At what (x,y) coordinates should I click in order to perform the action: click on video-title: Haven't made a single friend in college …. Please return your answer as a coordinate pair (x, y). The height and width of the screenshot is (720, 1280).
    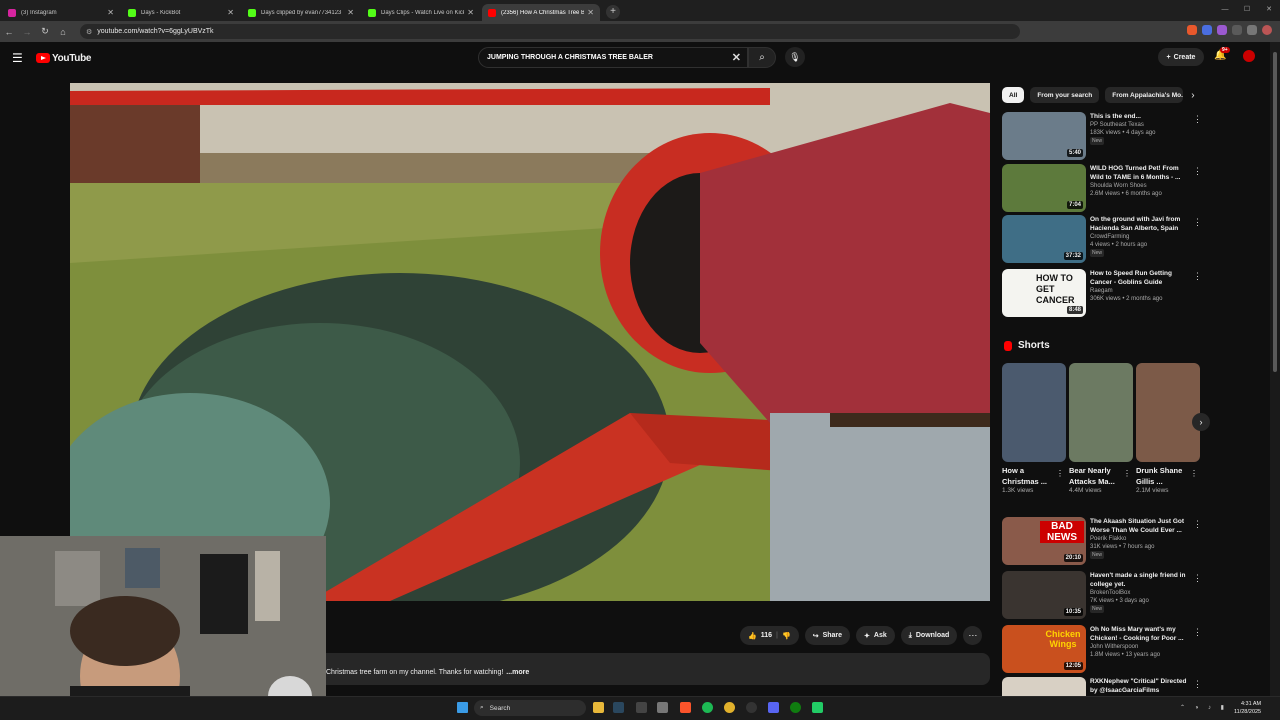
    Looking at the image, I should click on (1142, 580).